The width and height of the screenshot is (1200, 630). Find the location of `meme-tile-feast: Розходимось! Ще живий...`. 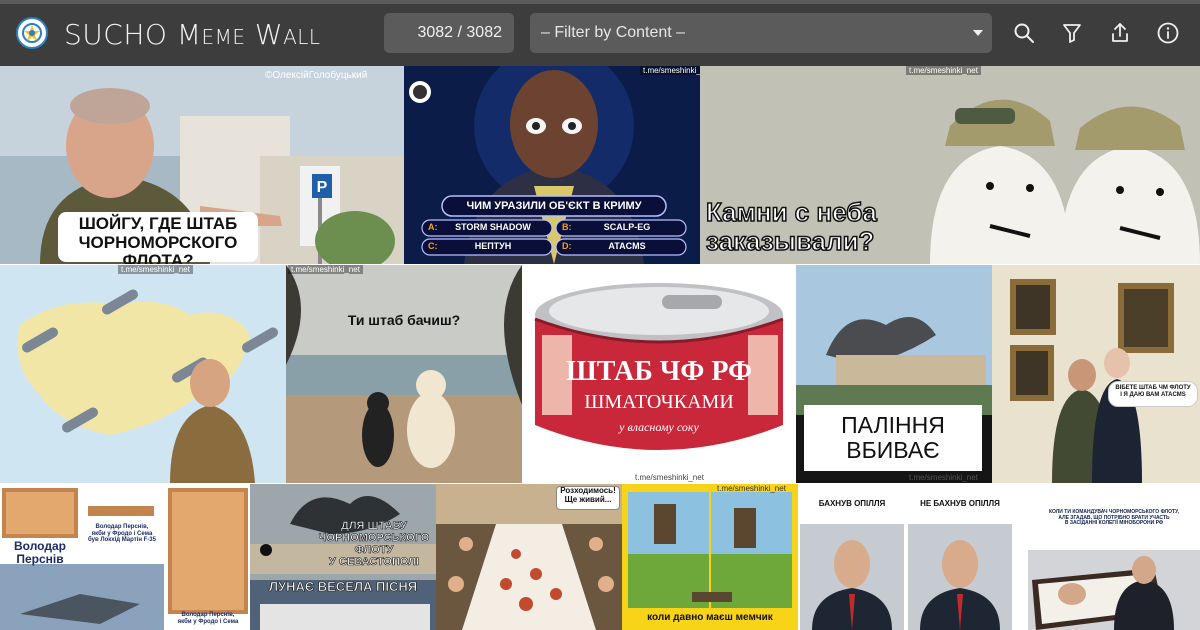

meme-tile-feast: Розходимось! Ще живий... is located at coordinates (529, 557).